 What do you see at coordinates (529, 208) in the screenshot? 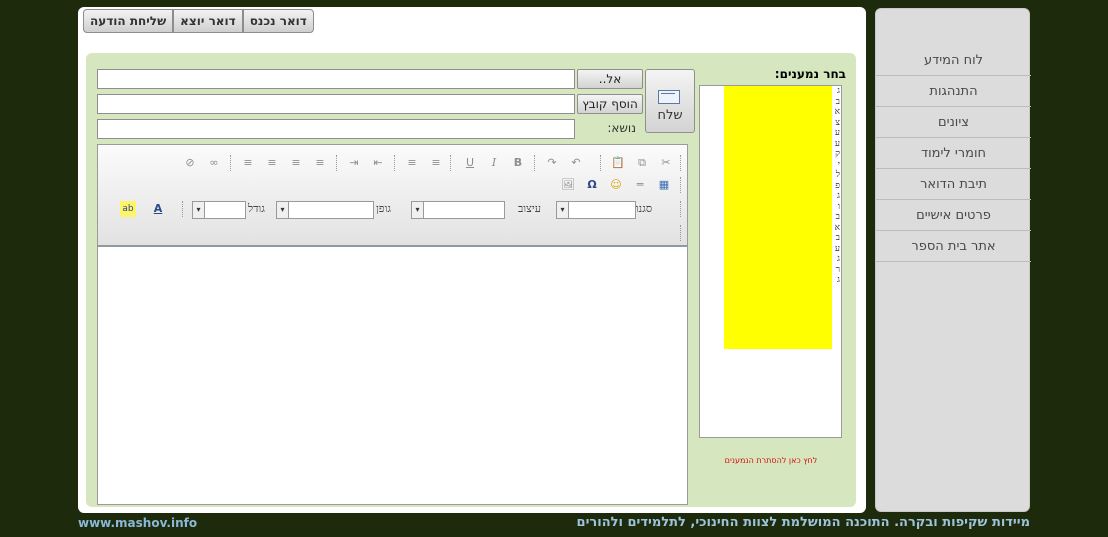
I see `format-label: עיצוב` at bounding box center [529, 208].